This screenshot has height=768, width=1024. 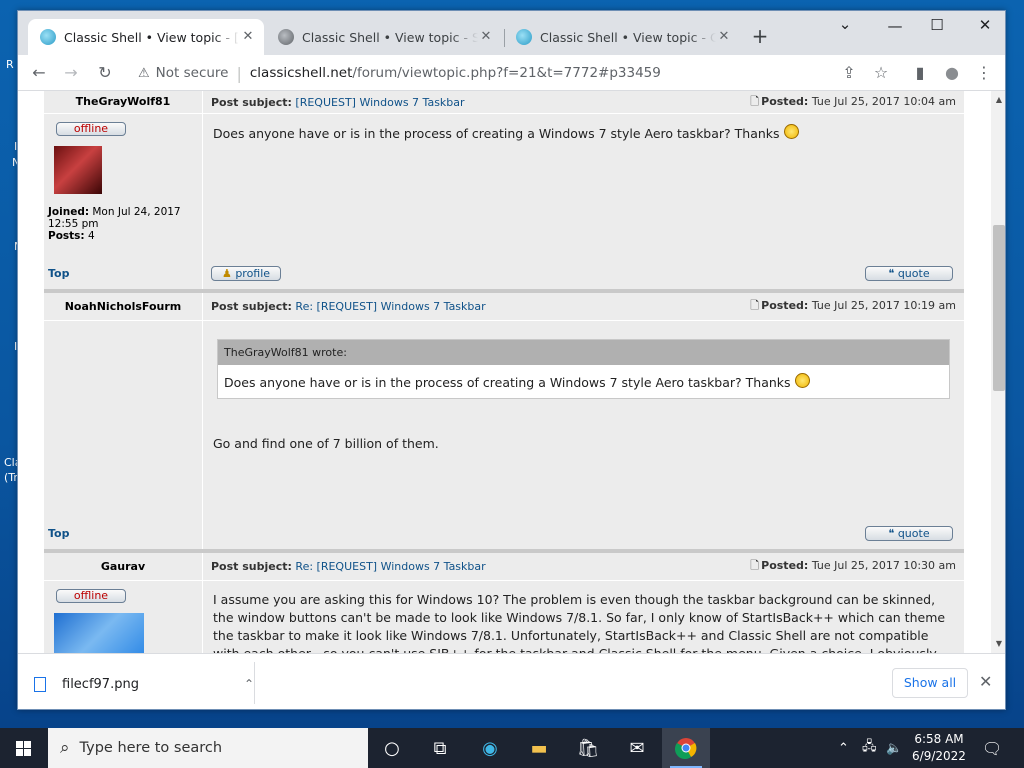 I want to click on clock: 6:58 AM 6/9/2022, so click(x=939, y=748).